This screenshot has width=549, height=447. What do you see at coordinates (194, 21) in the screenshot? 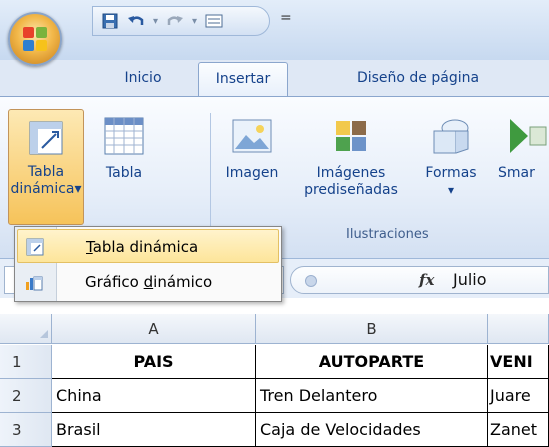
I see `redo-dropdown-icon: ▾` at bounding box center [194, 21].